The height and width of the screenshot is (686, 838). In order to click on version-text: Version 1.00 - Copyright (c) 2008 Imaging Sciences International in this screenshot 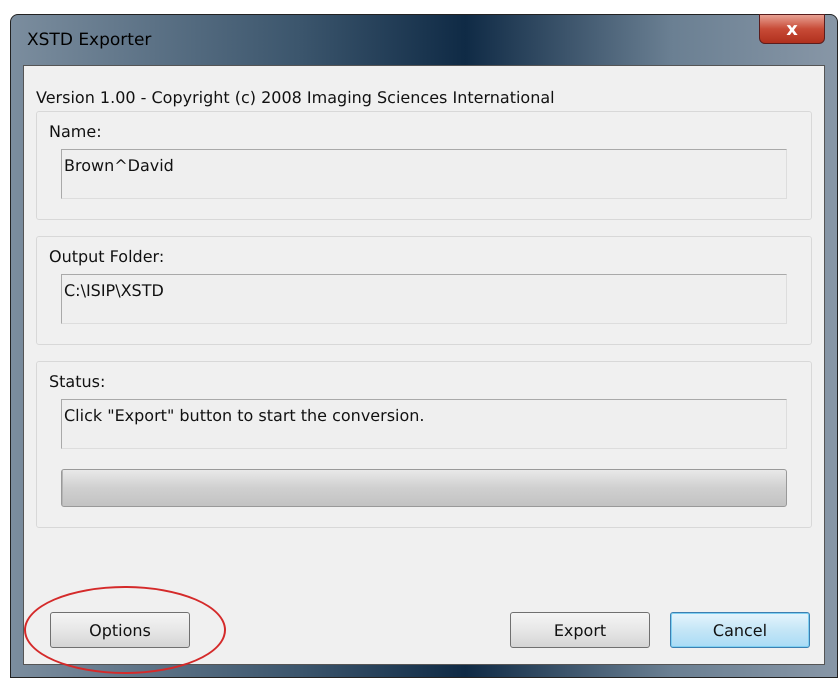, I will do `click(296, 97)`.